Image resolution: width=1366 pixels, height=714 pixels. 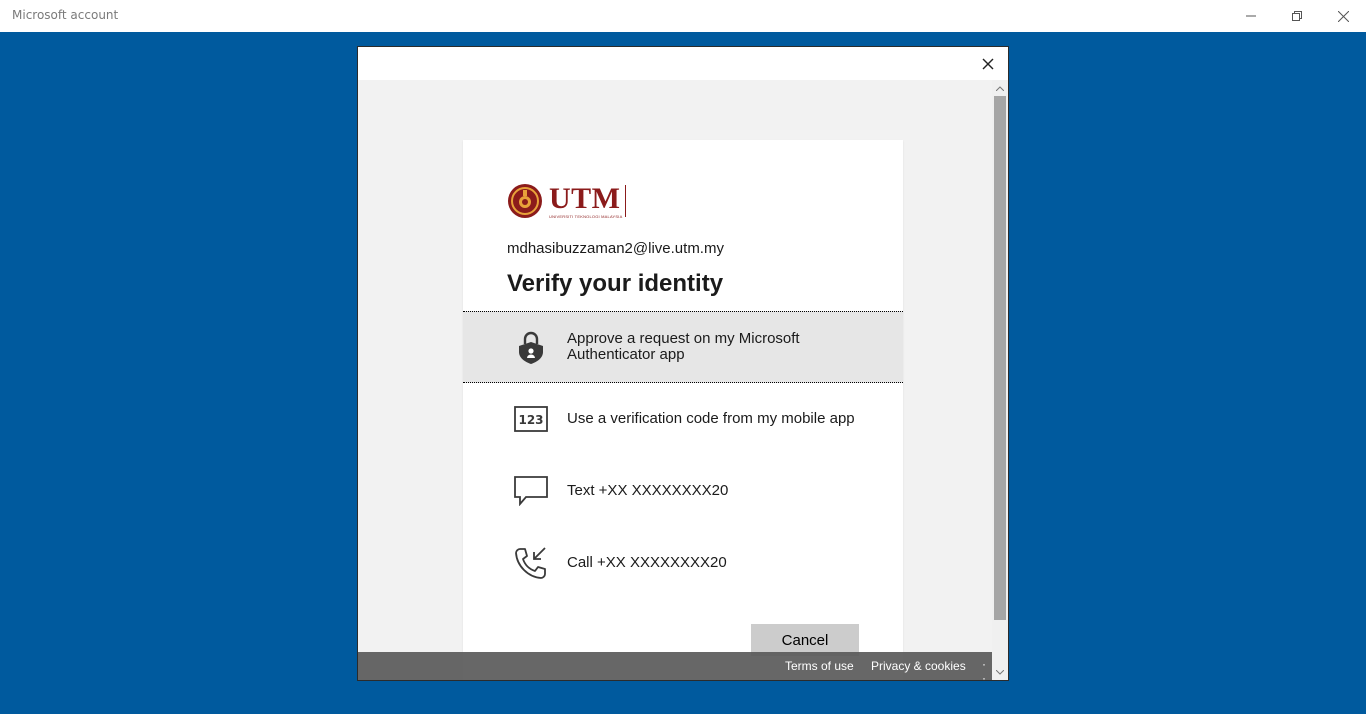 What do you see at coordinates (648, 490) in the screenshot?
I see `option-label: Text +XX XXXXXXXX20` at bounding box center [648, 490].